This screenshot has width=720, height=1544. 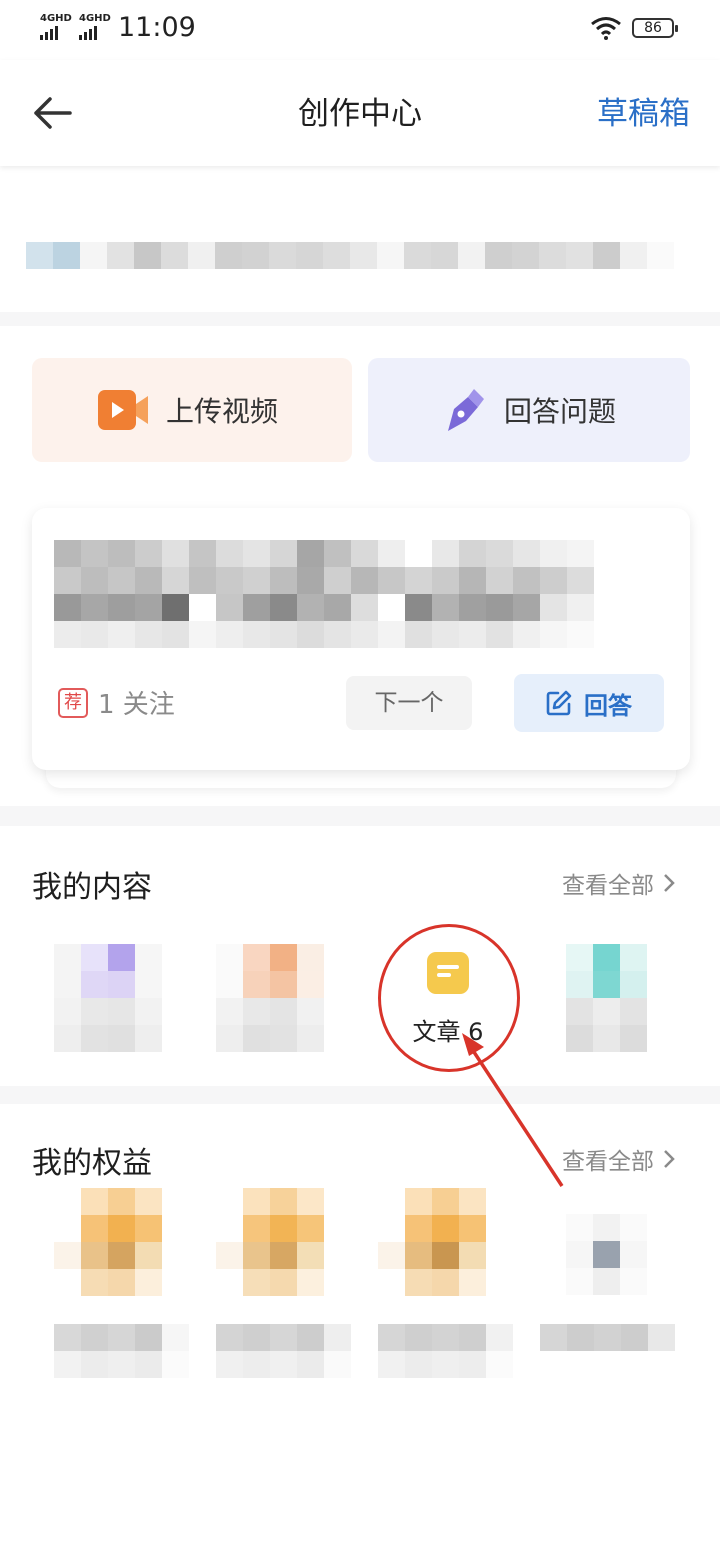 What do you see at coordinates (606, 28) in the screenshot?
I see `wifi-icon` at bounding box center [606, 28].